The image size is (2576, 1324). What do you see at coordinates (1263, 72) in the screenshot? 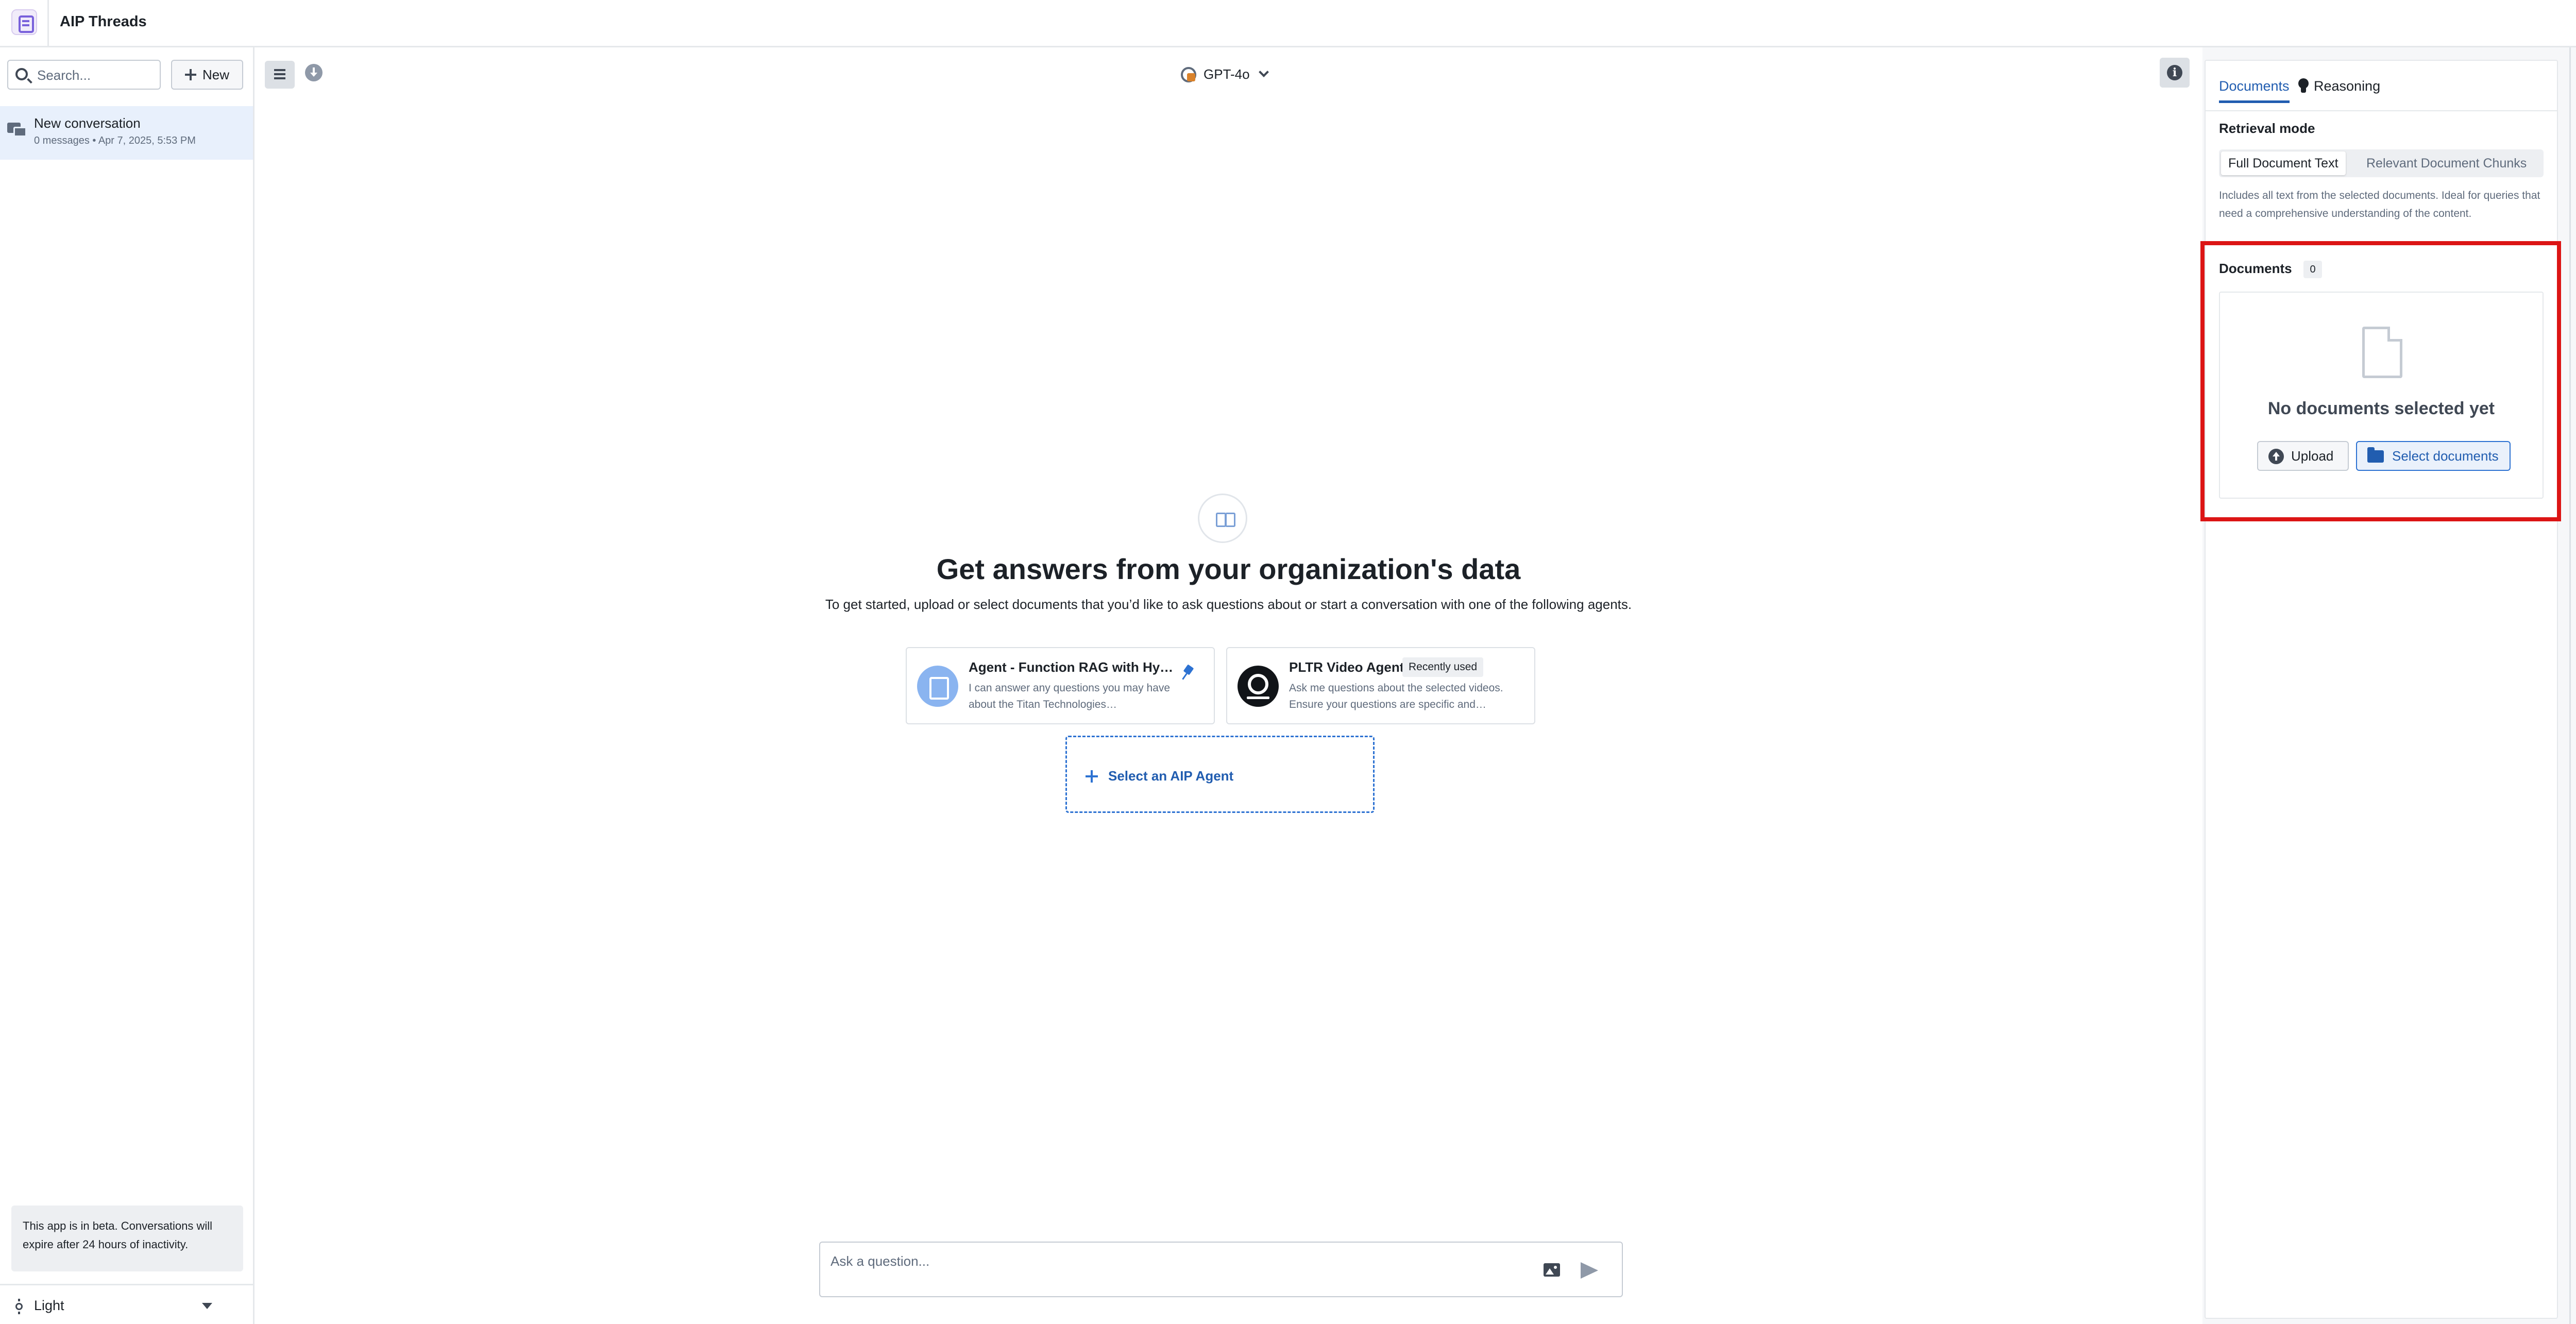
I see `chevron-down-icon` at bounding box center [1263, 72].